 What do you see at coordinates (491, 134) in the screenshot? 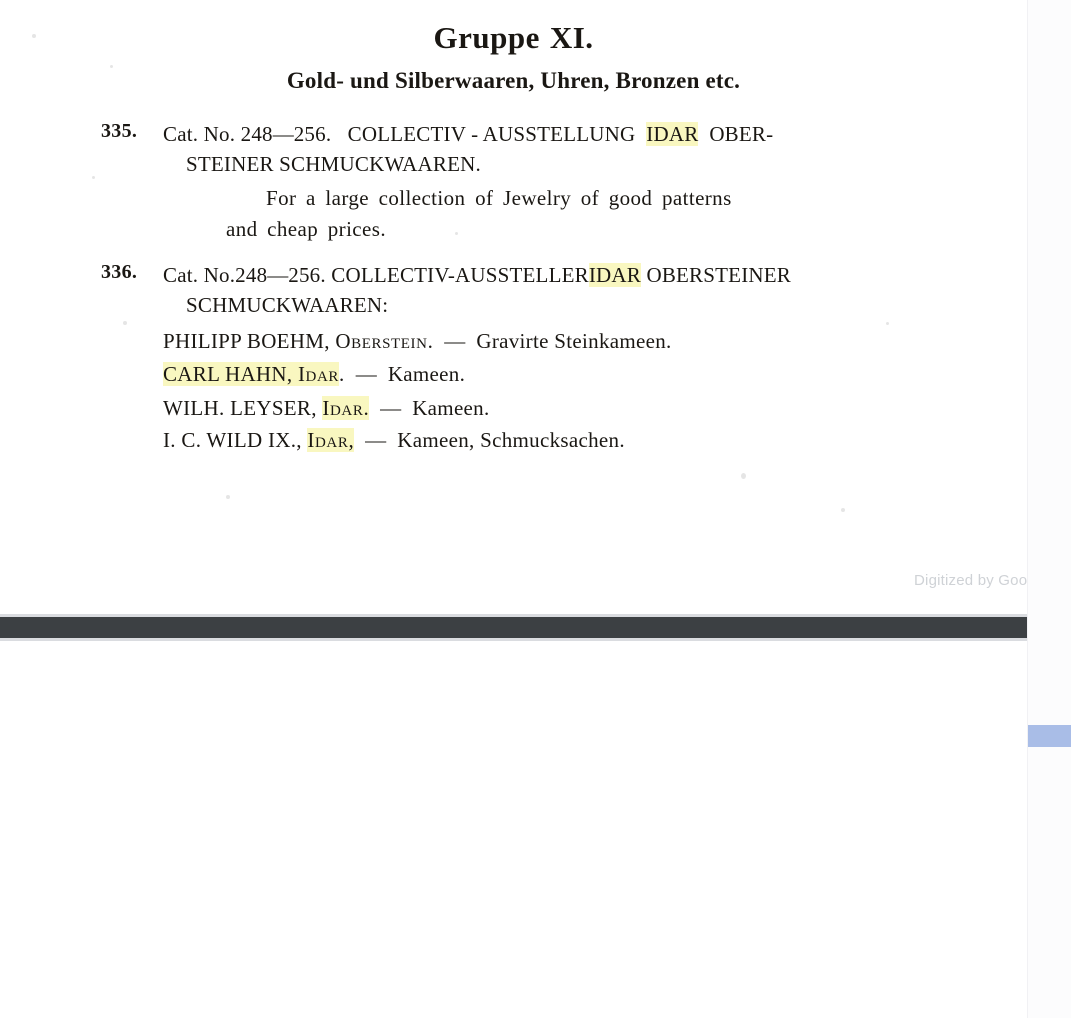
I see `entry-335-collective-label: COLLECTIV - AUSSTELLUNG` at bounding box center [491, 134].